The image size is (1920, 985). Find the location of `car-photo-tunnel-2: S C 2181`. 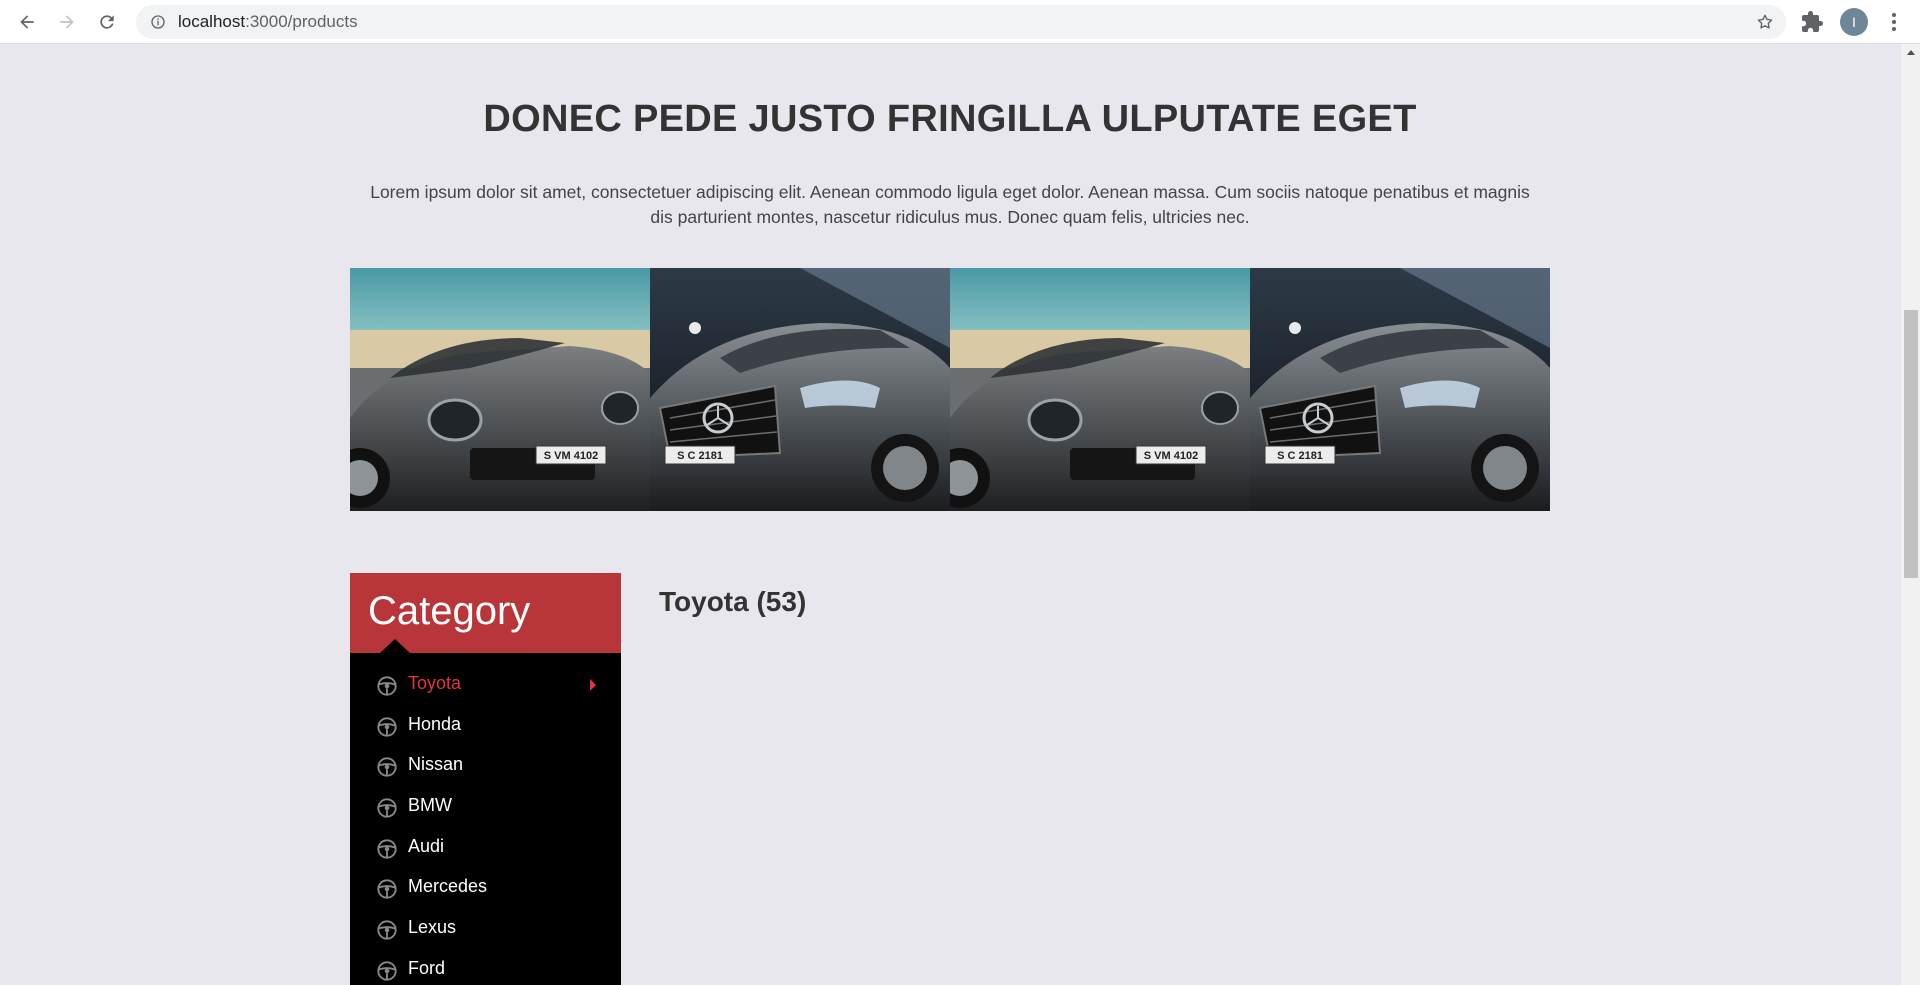

car-photo-tunnel-2: S C 2181 is located at coordinates (1400, 389).